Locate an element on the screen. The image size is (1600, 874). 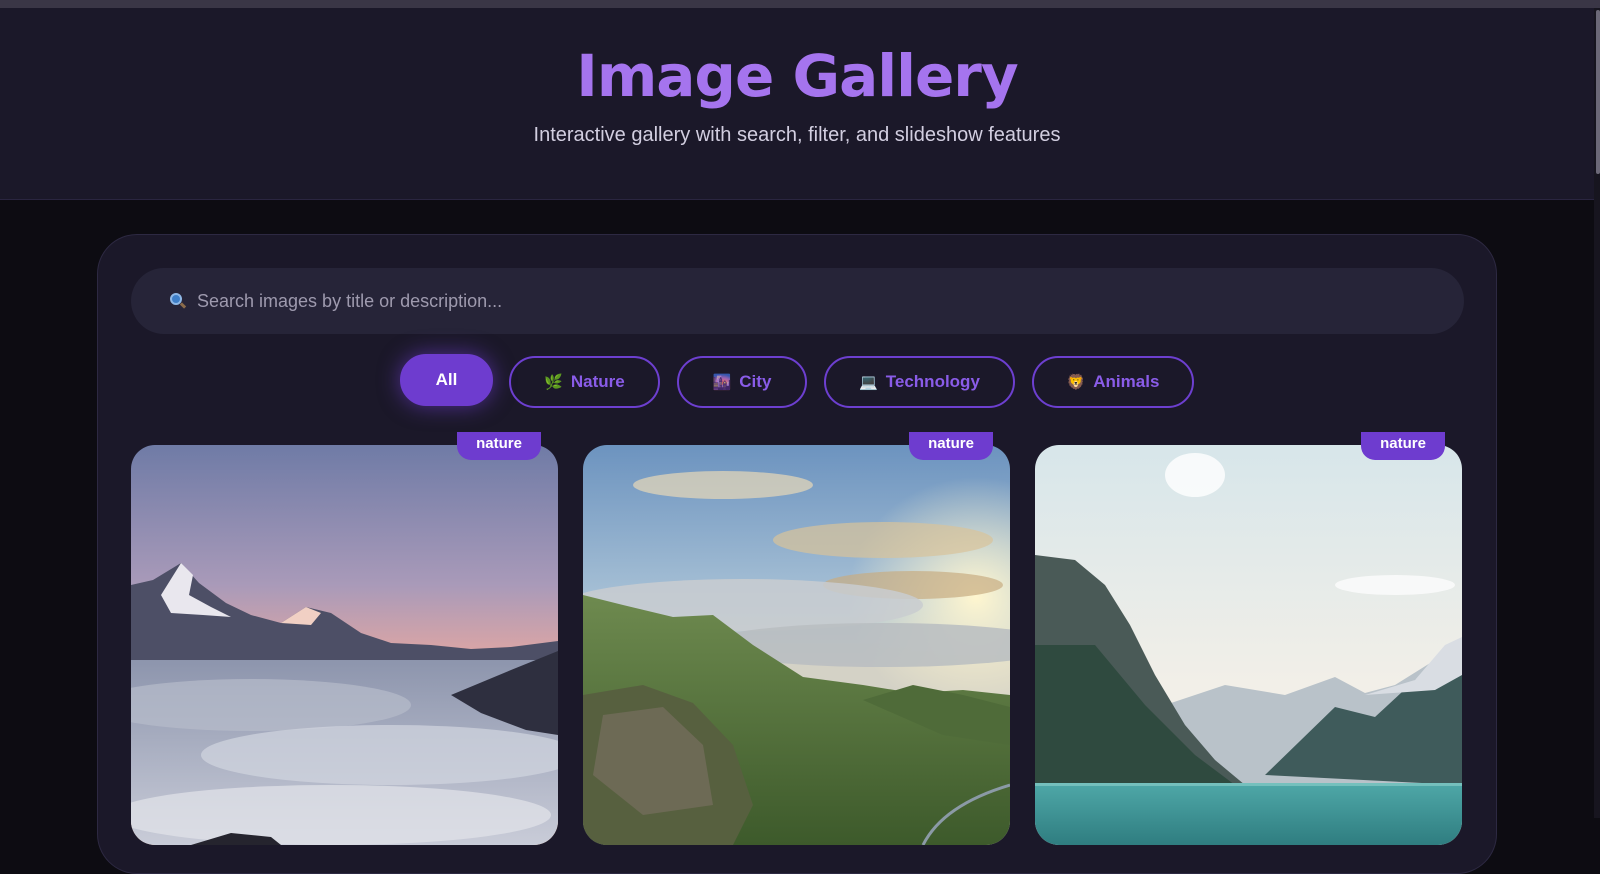
browser-top-strip is located at coordinates (800, 4).